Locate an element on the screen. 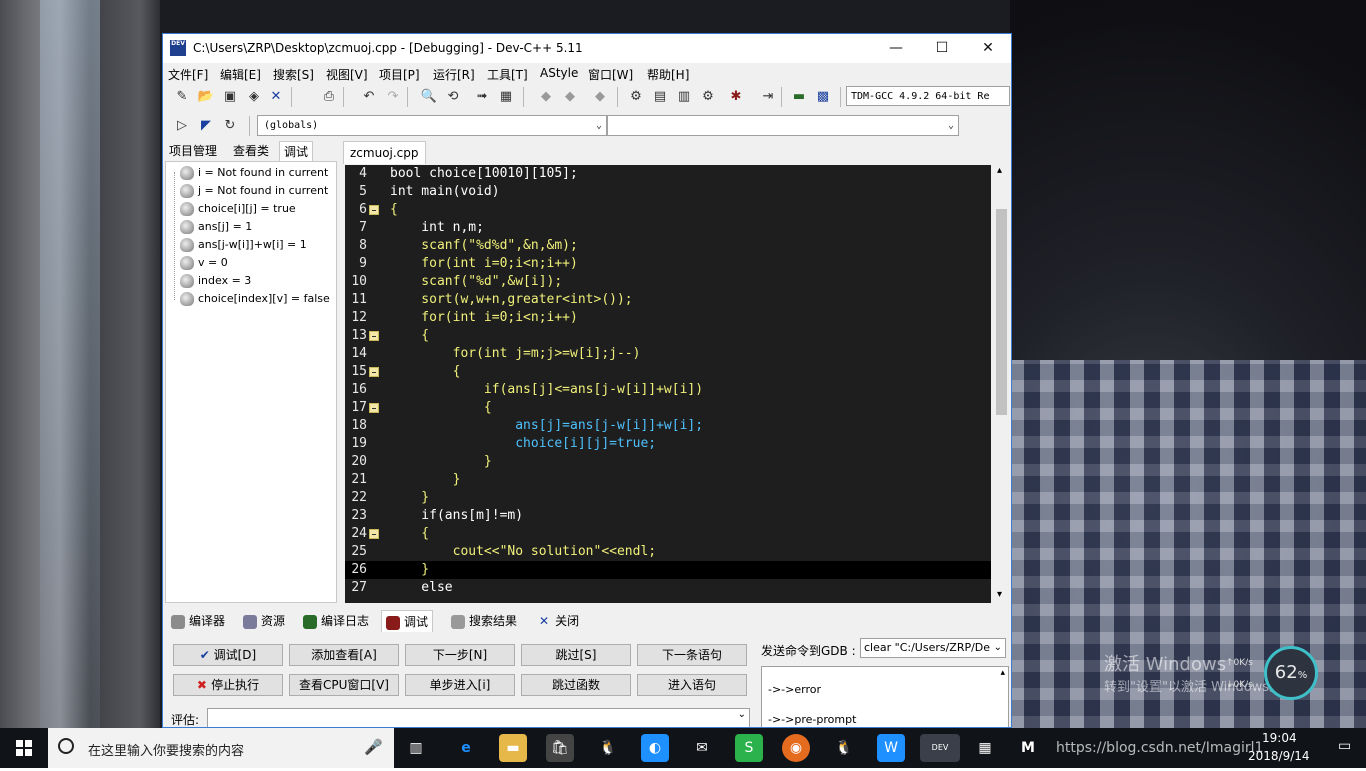 This screenshot has height=771, width=1366. start-button is located at coordinates (24, 748).